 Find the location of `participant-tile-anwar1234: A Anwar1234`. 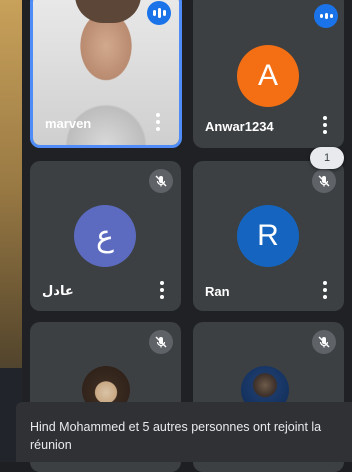

participant-tile-anwar1234: A Anwar1234 is located at coordinates (268, 74).